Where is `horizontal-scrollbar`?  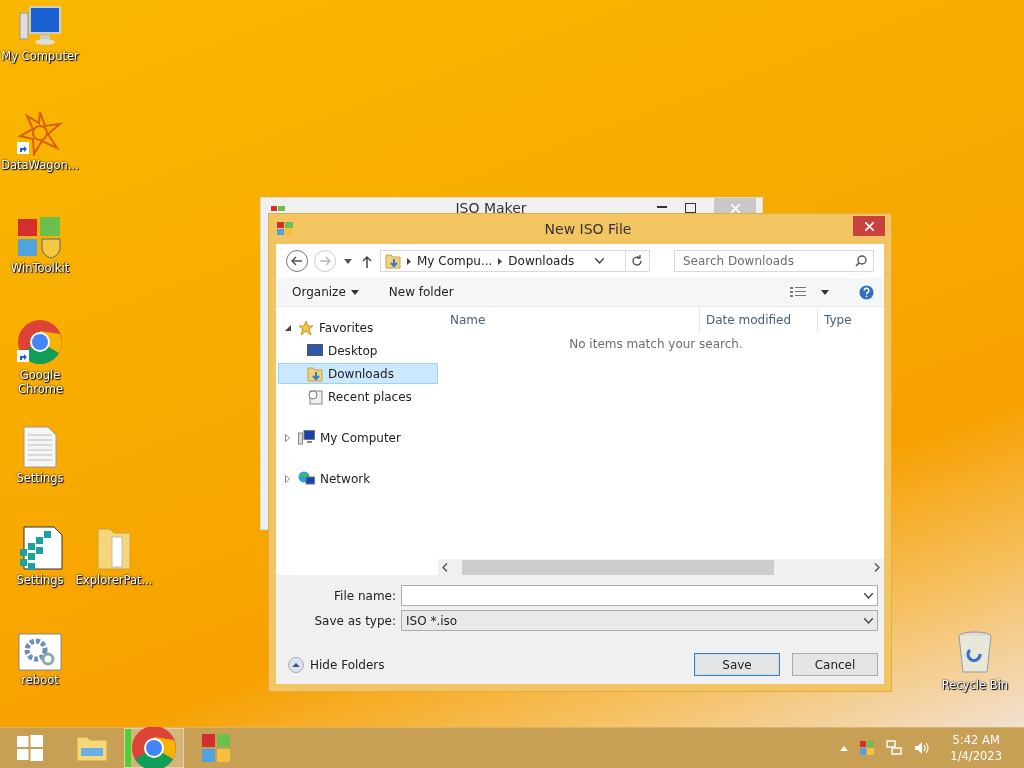
horizontal-scrollbar is located at coordinates (661, 567).